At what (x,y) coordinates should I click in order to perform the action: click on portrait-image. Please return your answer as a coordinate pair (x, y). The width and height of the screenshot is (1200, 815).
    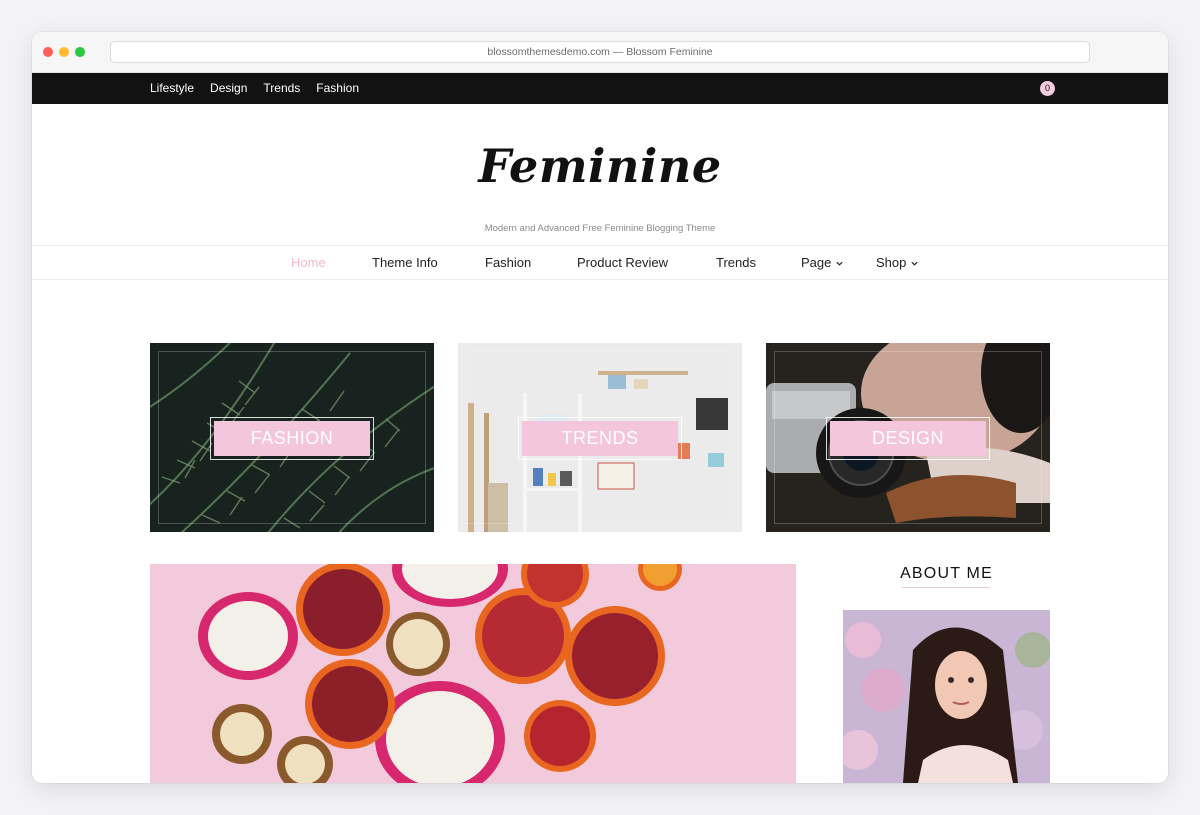
    Looking at the image, I should click on (946, 696).